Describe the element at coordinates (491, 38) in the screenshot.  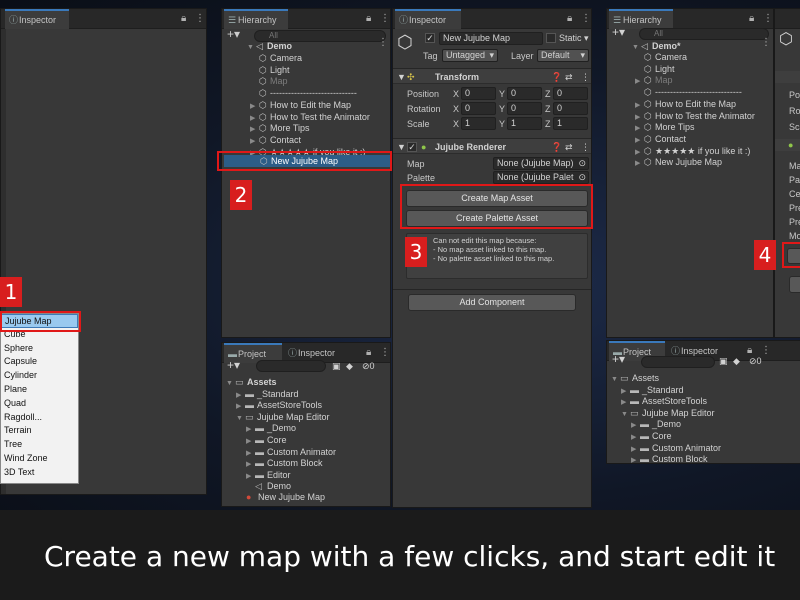
I see `object-name-field: New Jujube Map` at that location.